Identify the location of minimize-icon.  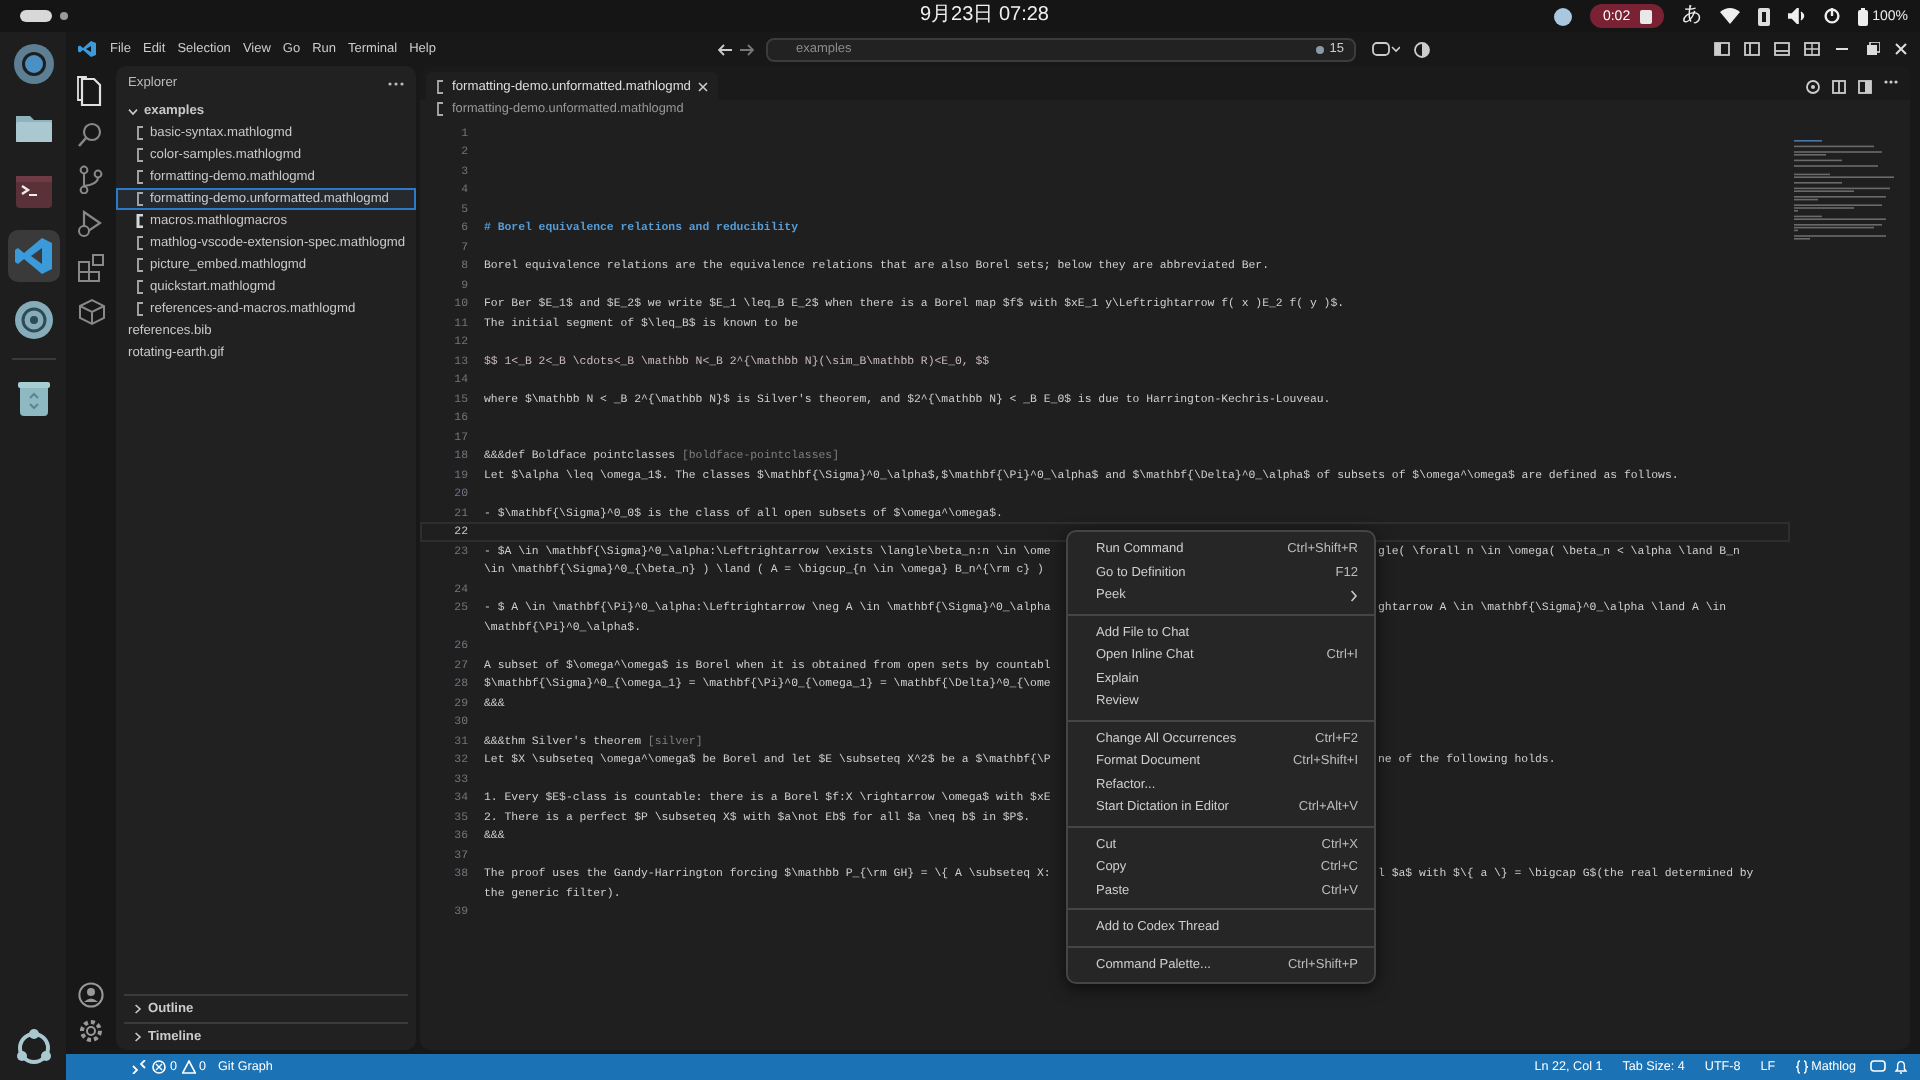
(1842, 49).